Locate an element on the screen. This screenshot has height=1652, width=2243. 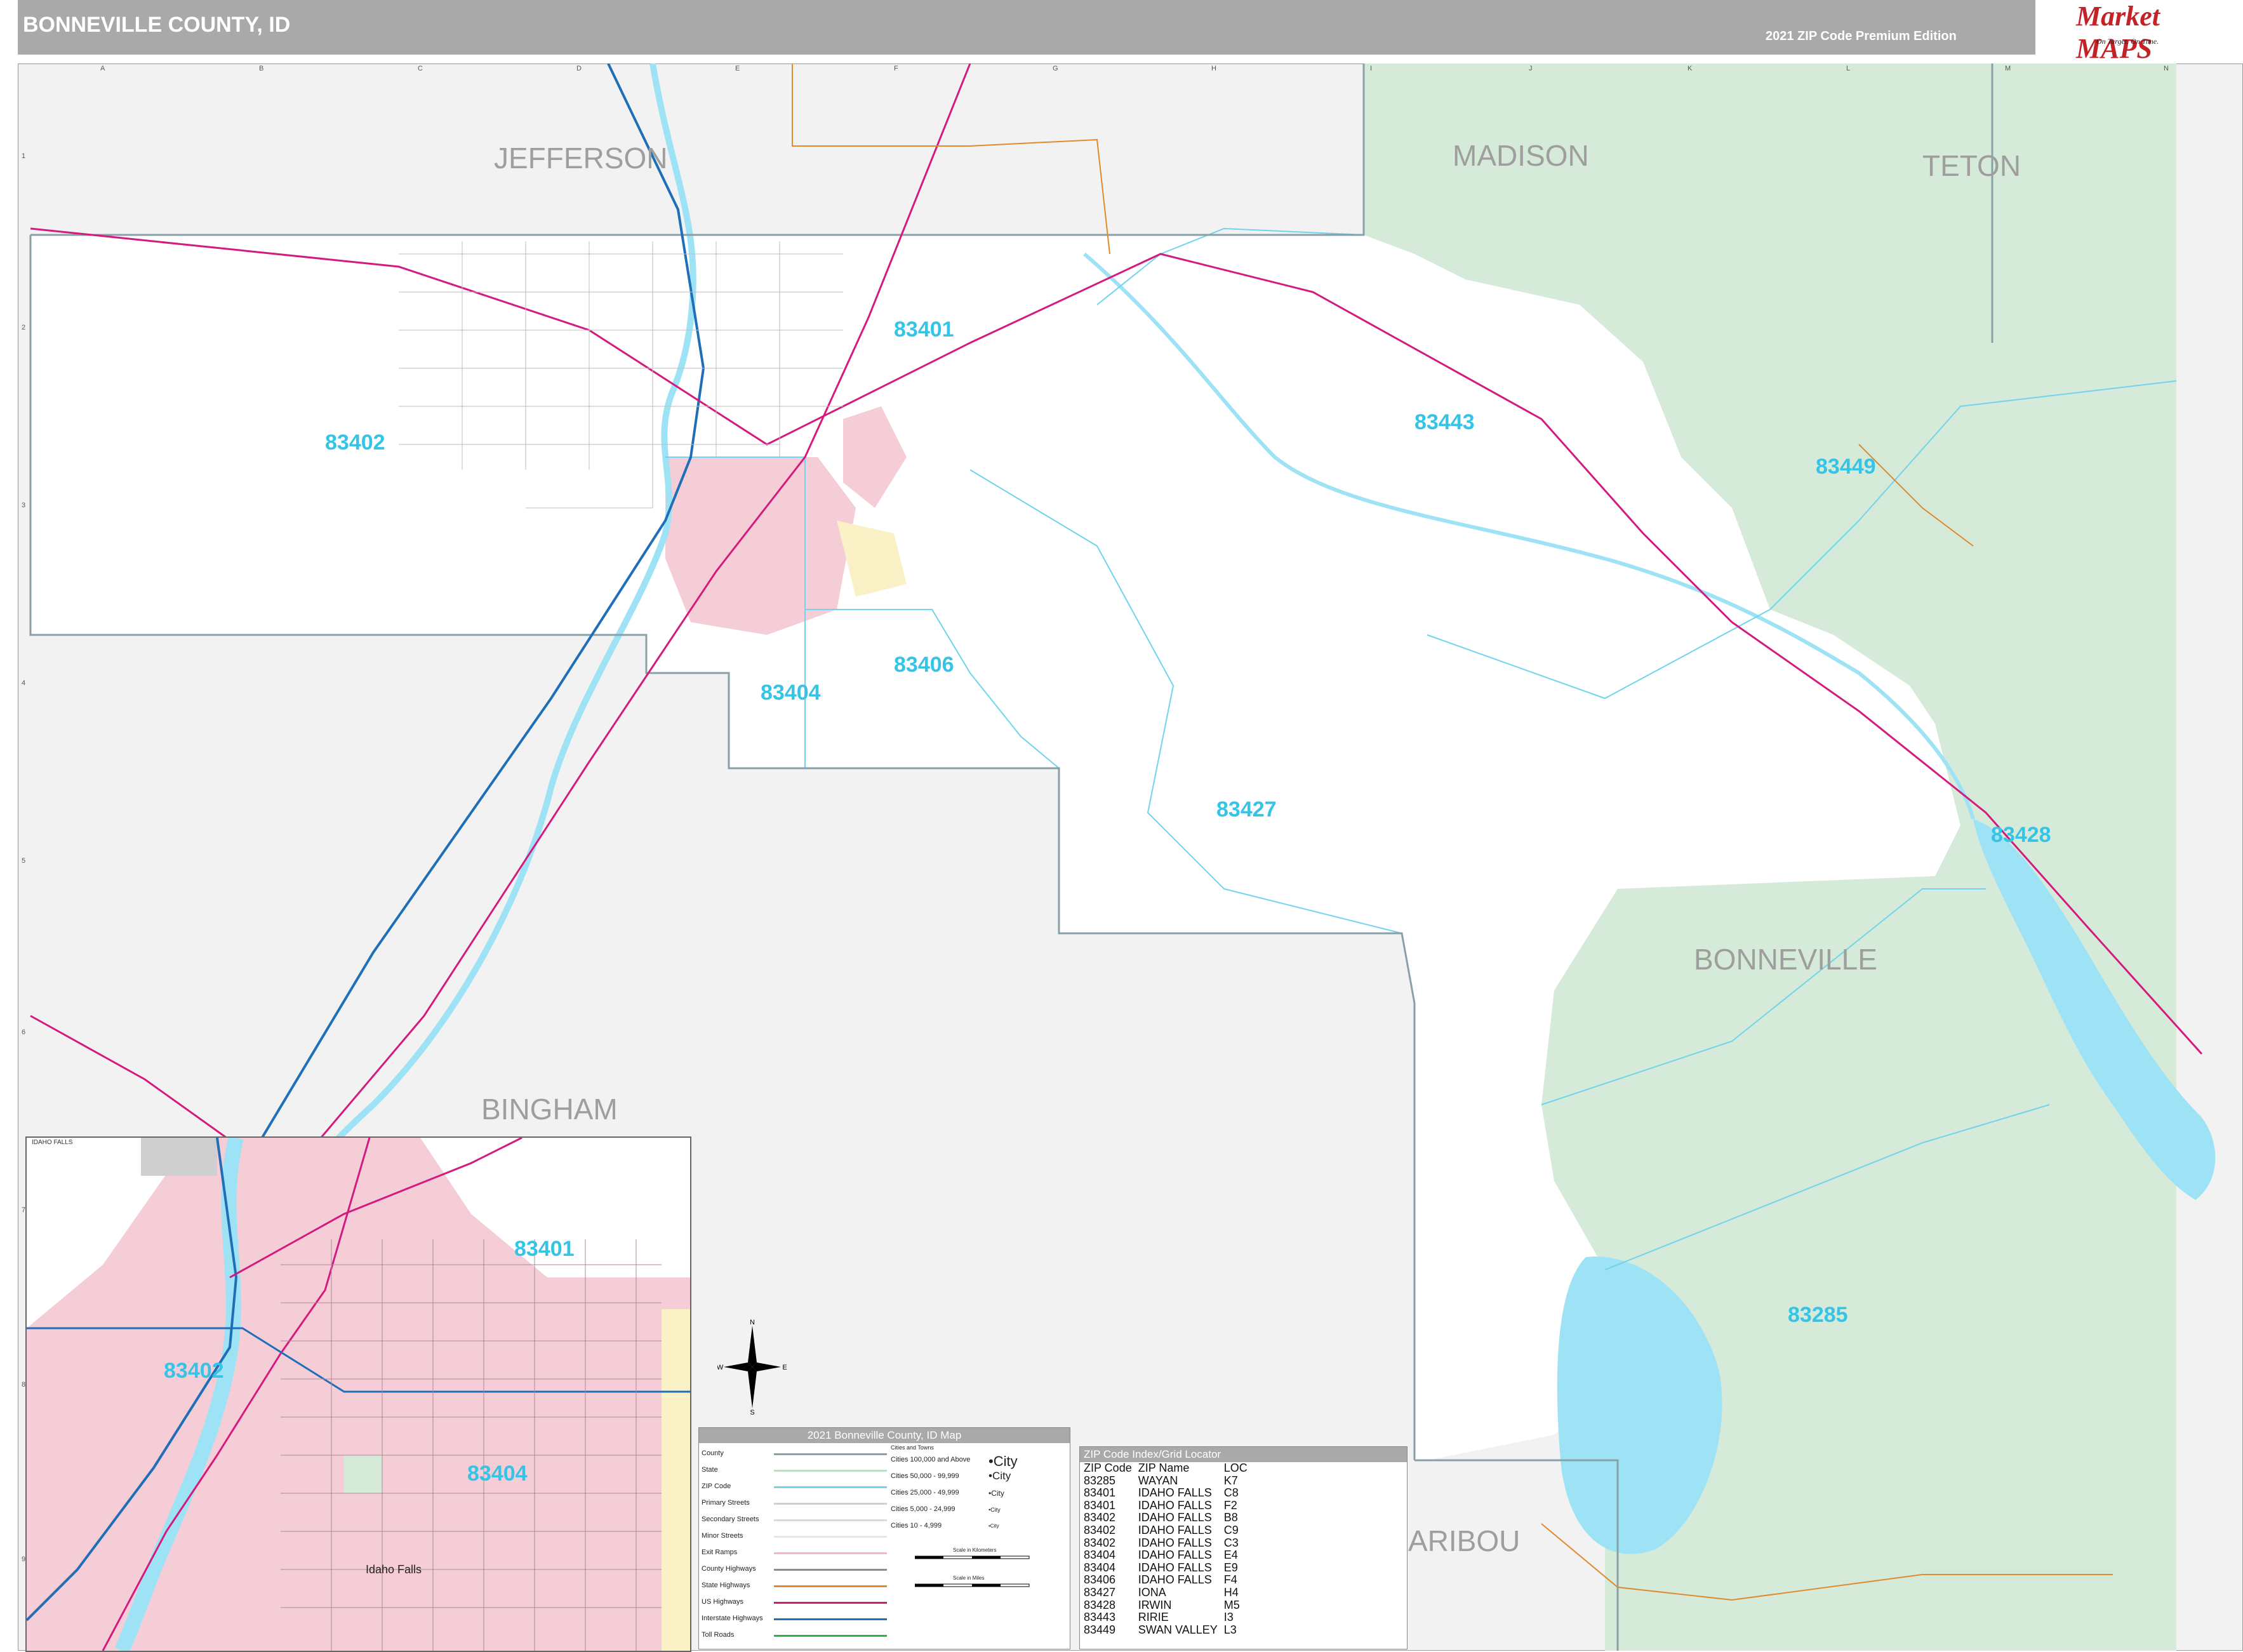
table-cell: K7 is located at coordinates (1230, 1480).